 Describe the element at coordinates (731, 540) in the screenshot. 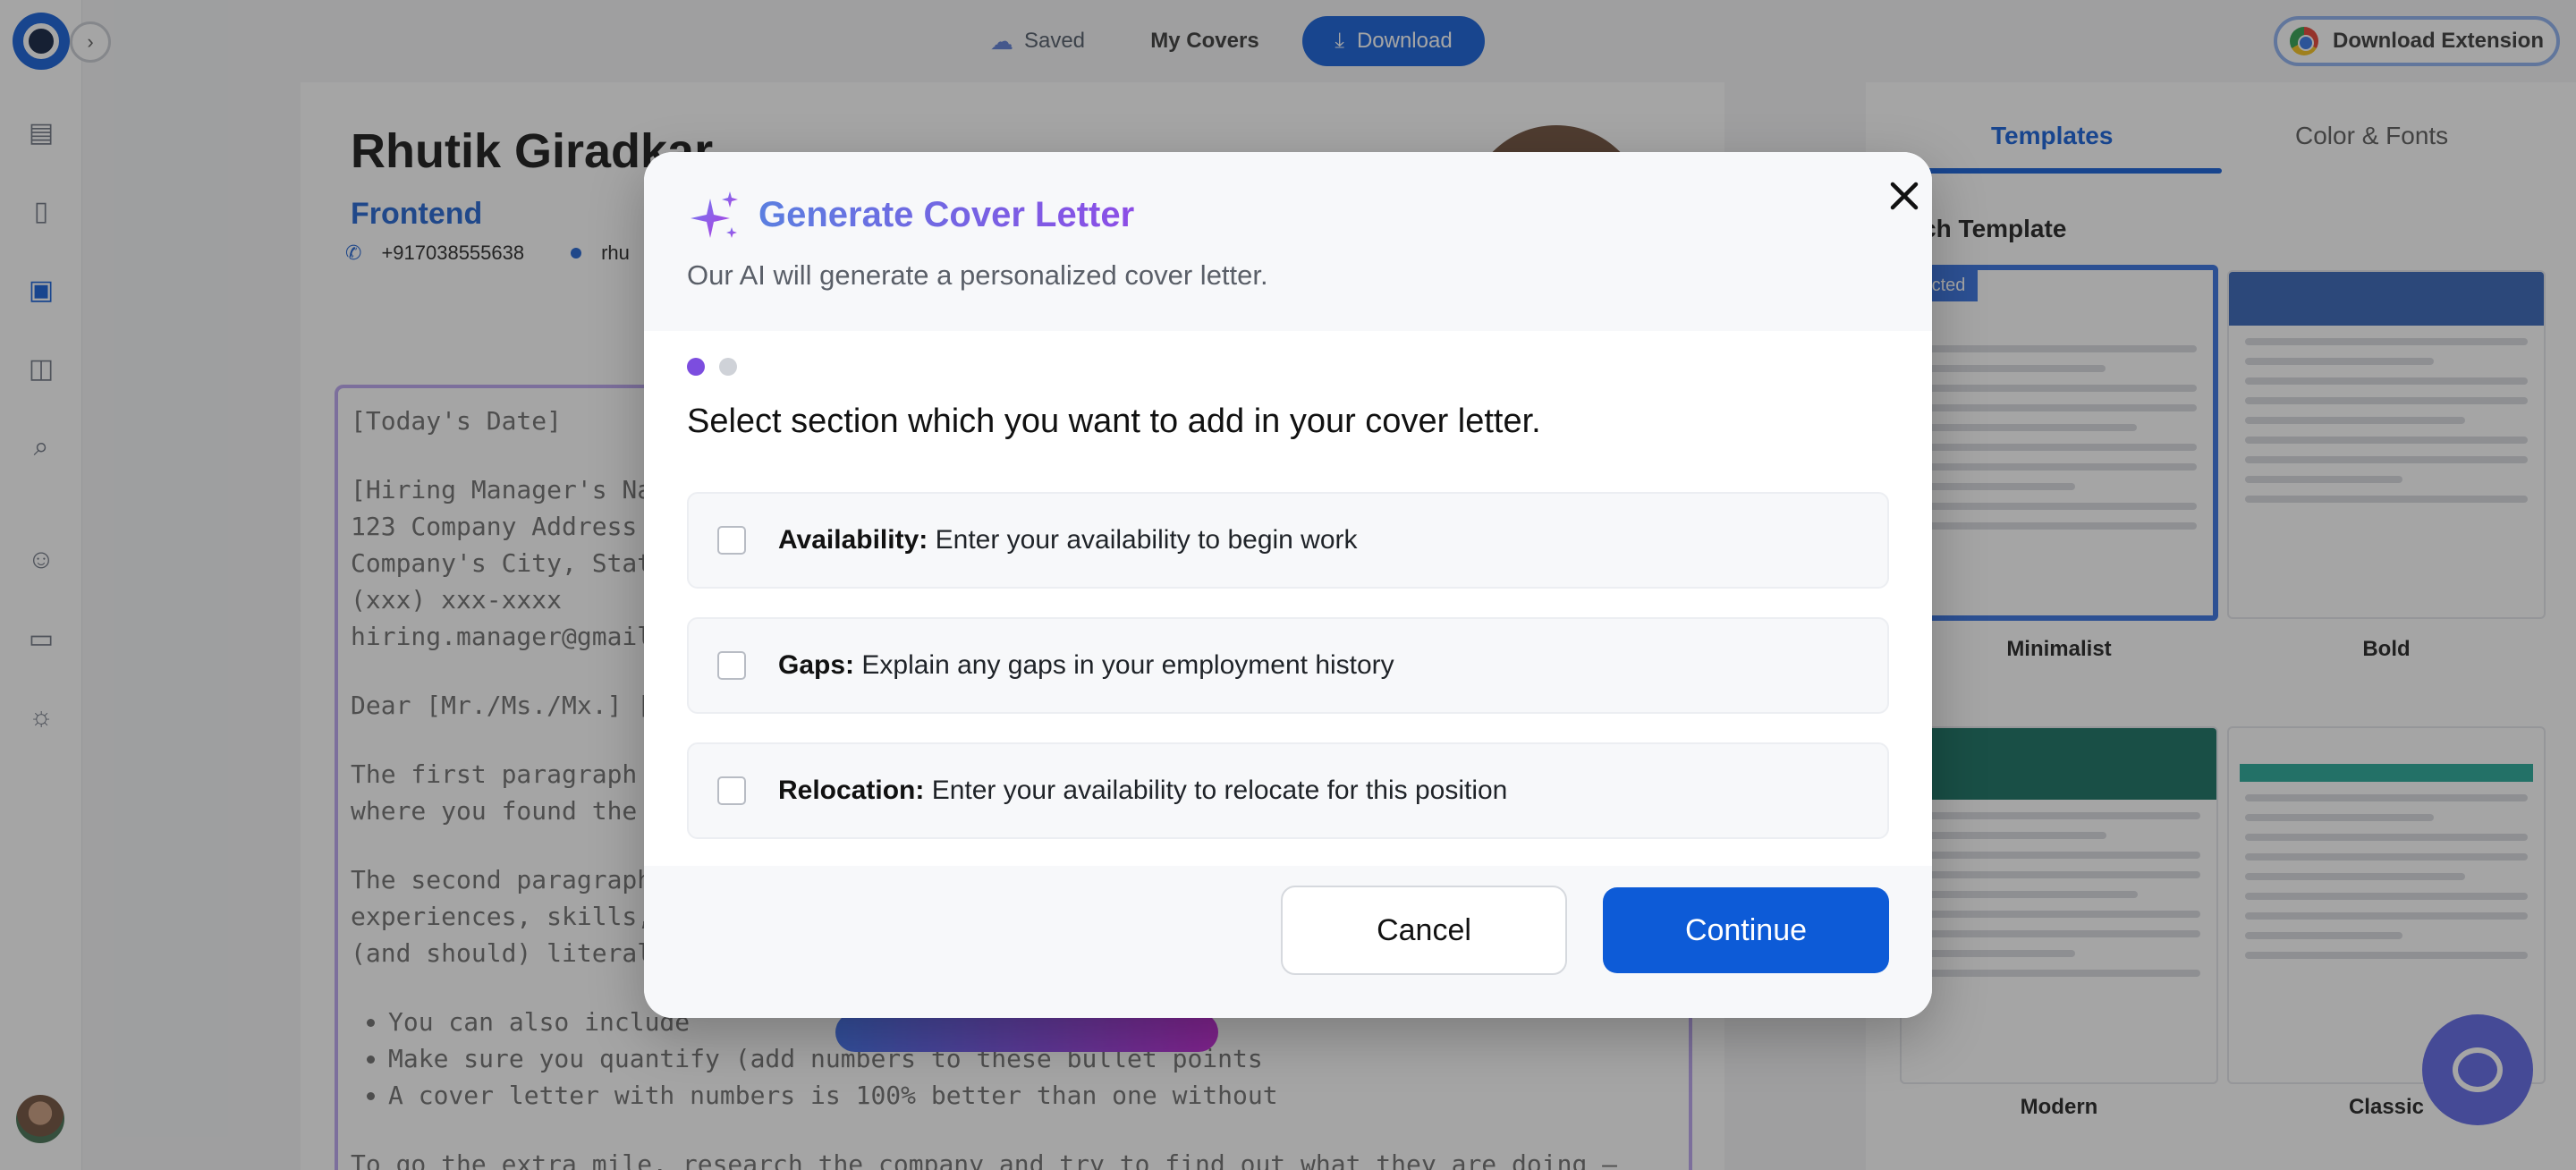

I see `availability-checkbox` at that location.